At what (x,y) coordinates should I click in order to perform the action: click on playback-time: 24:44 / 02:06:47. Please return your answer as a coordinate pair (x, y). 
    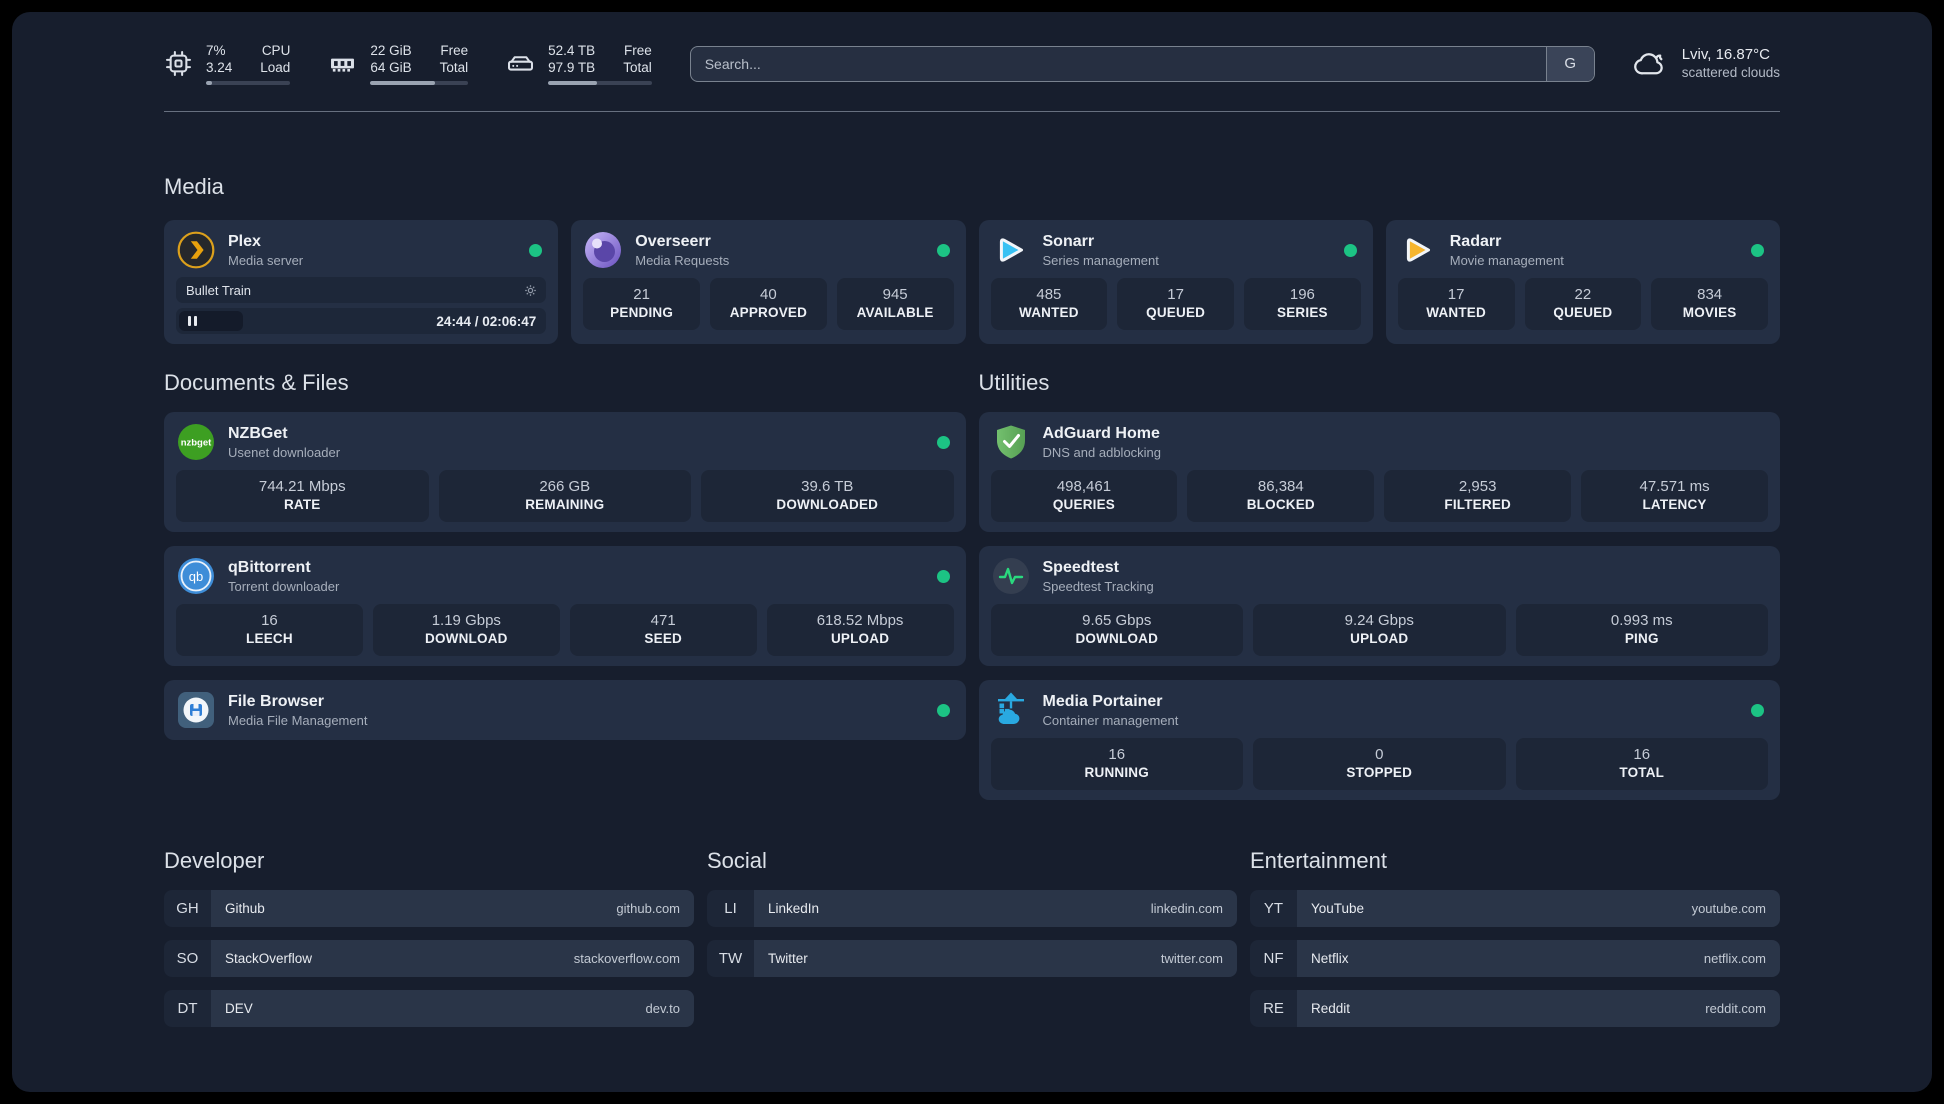
    Looking at the image, I should click on (486, 321).